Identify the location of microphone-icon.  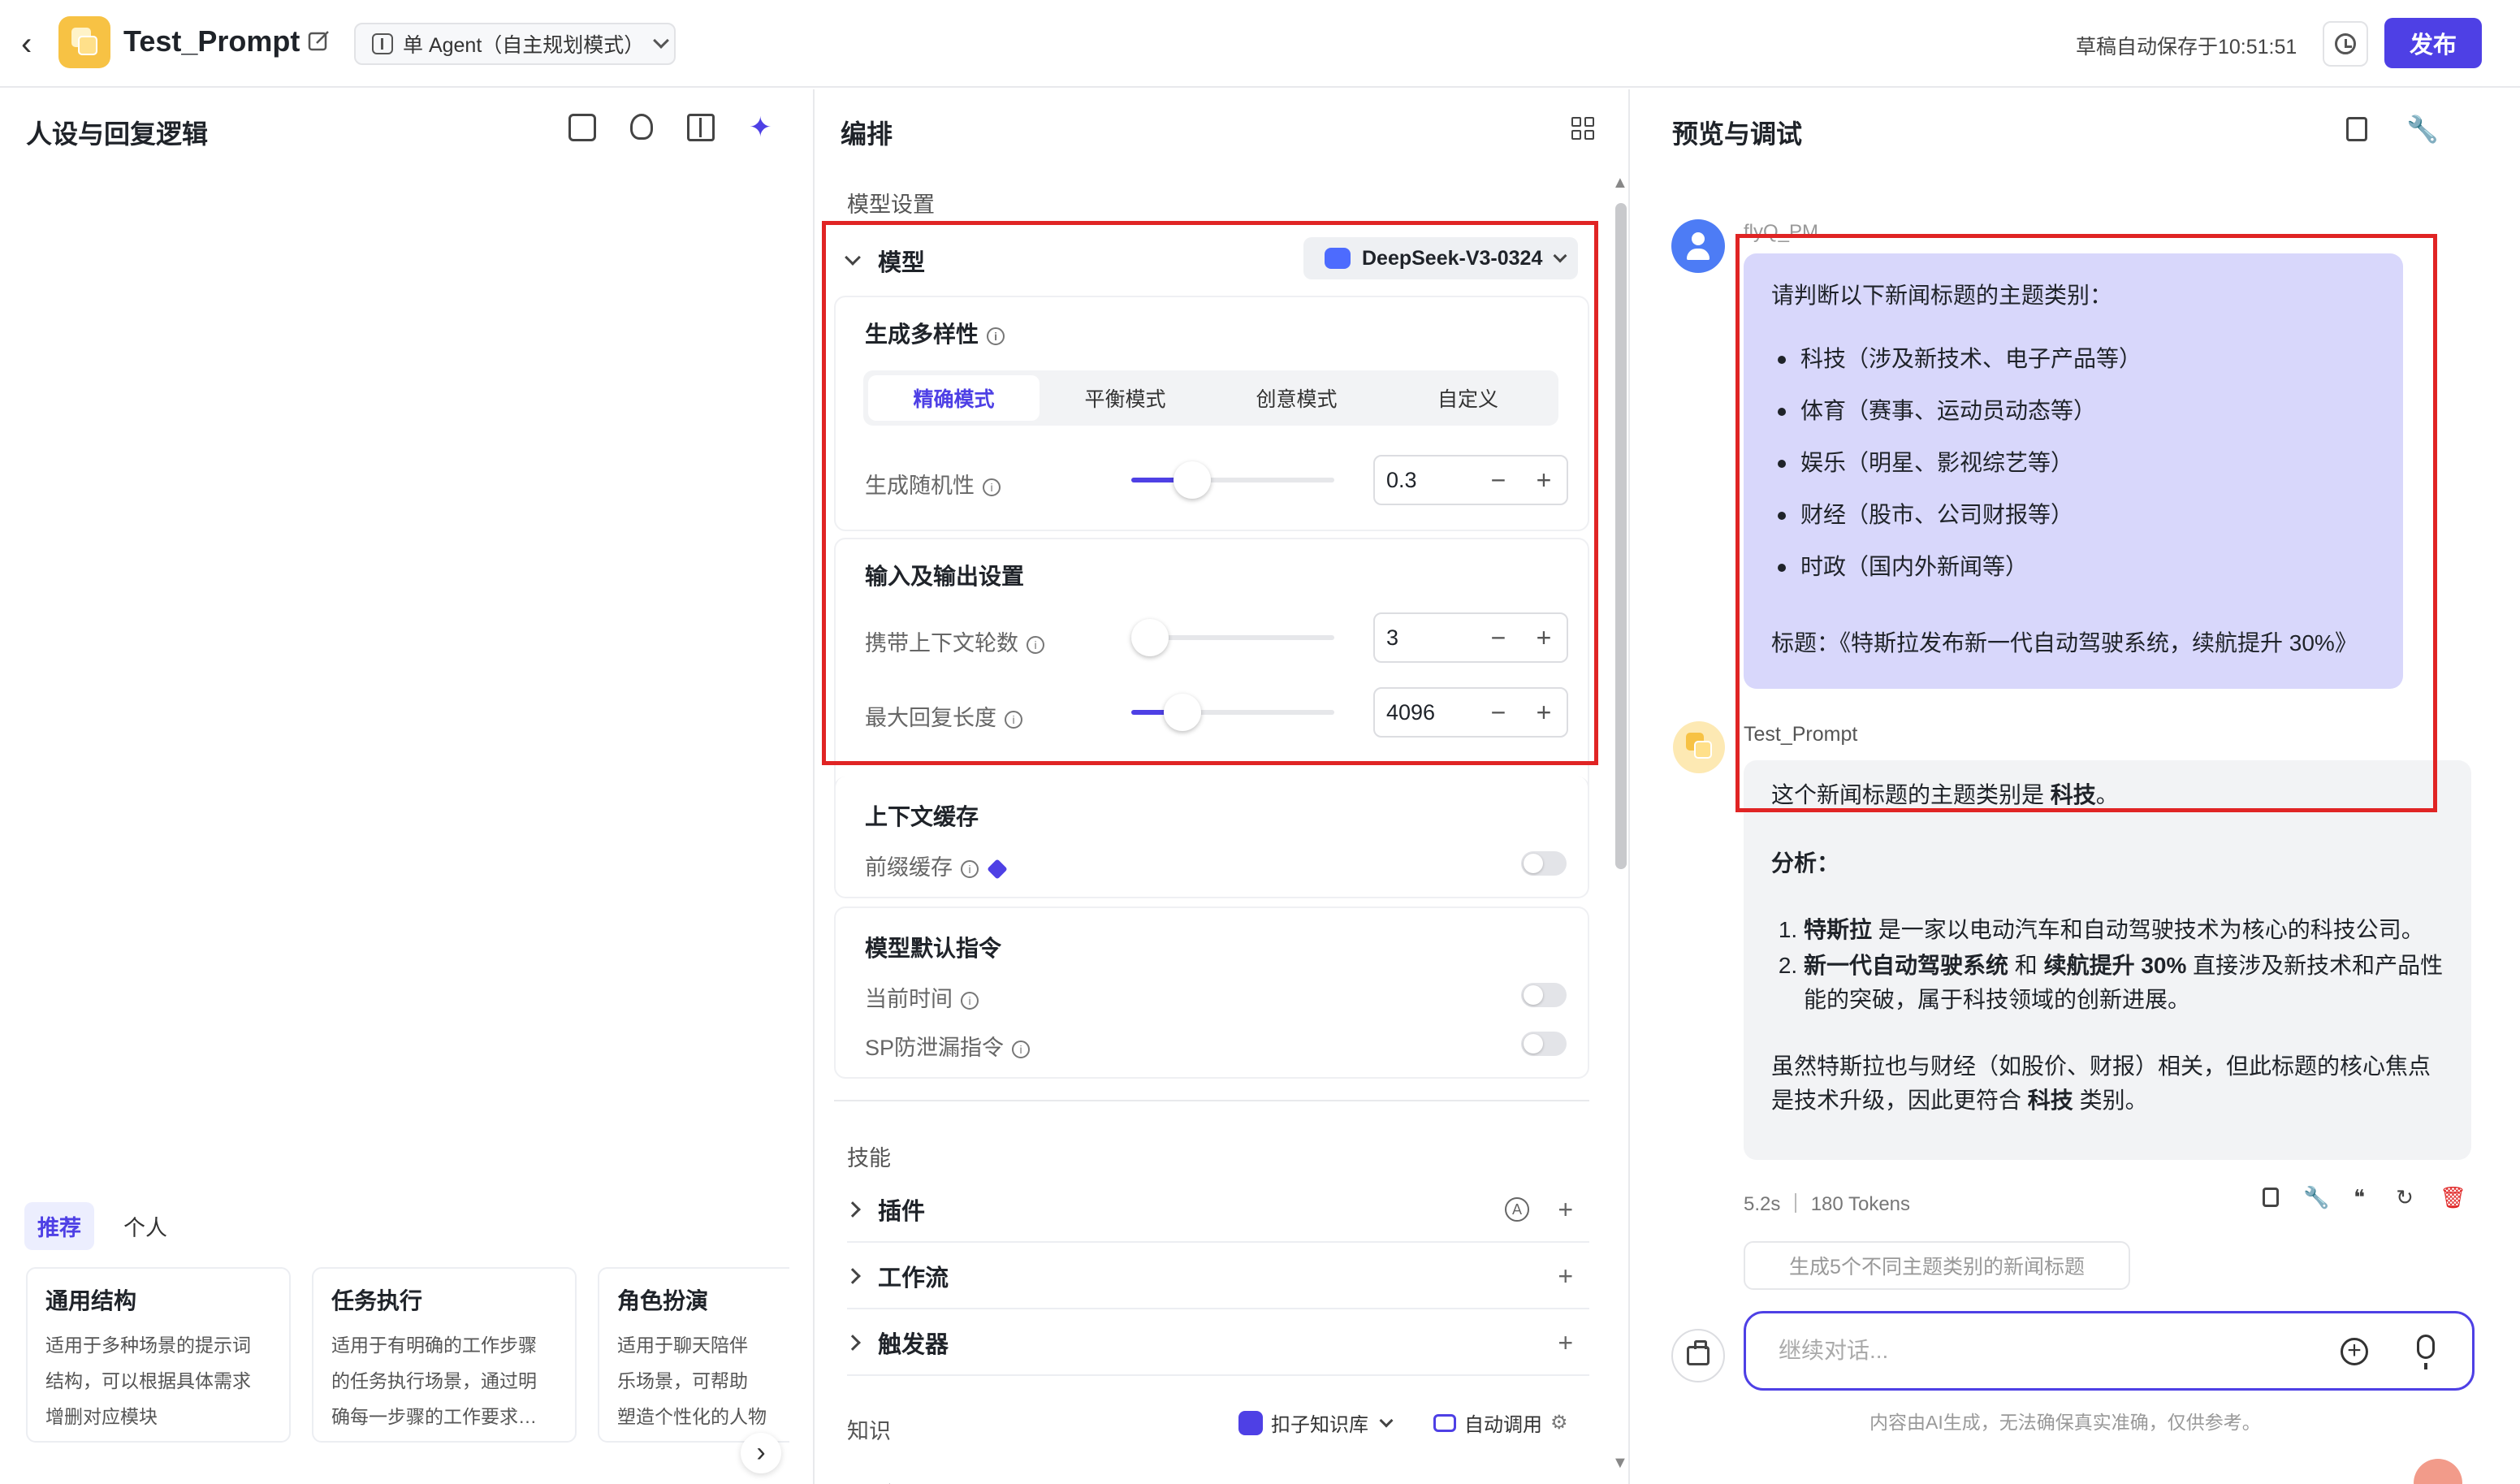
(2426, 1352).